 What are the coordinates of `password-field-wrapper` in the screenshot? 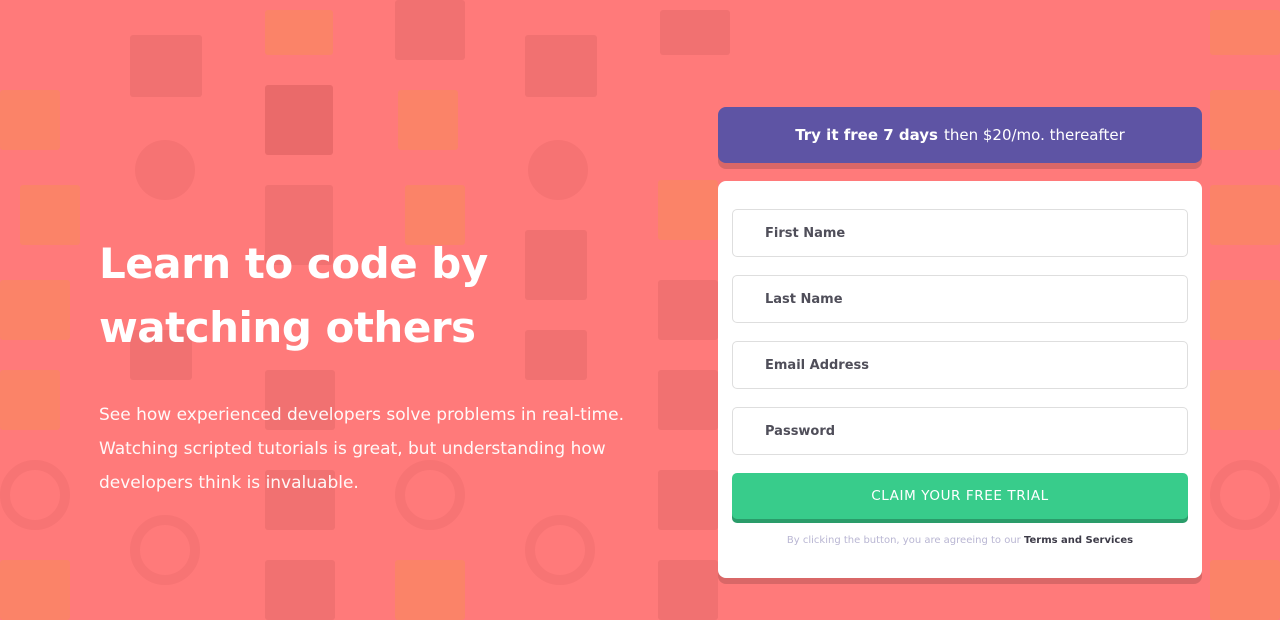 It's located at (960, 431).